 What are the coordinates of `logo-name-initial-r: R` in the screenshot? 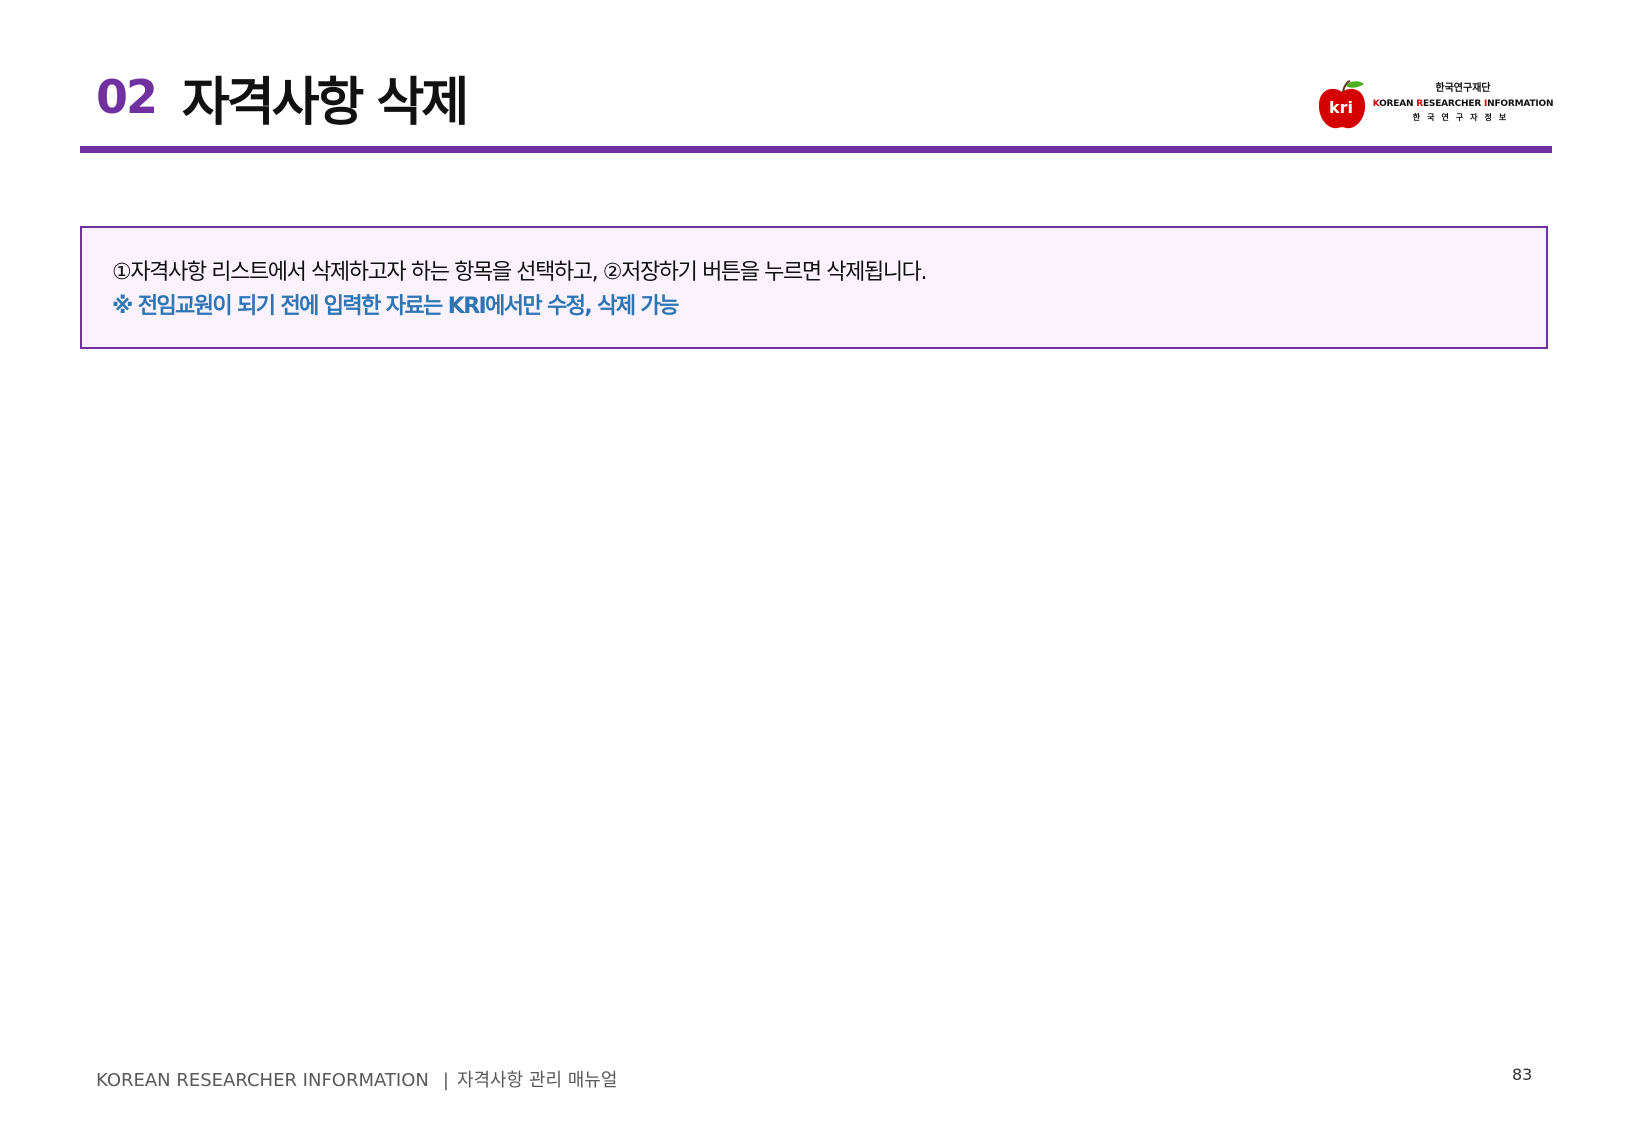 It's located at (1419, 104).